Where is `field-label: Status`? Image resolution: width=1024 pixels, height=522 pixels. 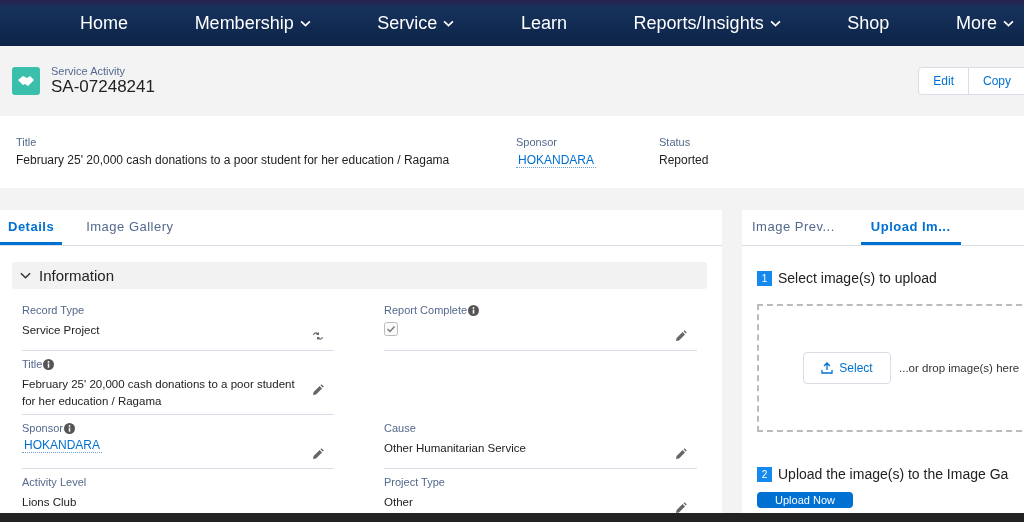 field-label: Status is located at coordinates (675, 142).